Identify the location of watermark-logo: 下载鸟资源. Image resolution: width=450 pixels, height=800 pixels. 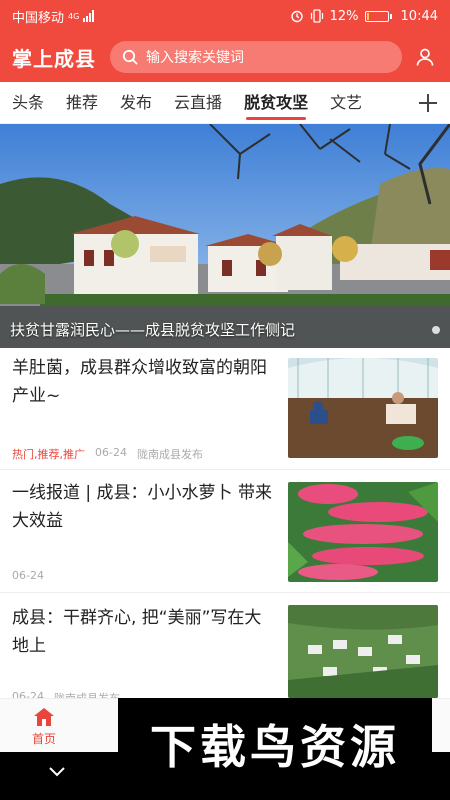
(275, 744).